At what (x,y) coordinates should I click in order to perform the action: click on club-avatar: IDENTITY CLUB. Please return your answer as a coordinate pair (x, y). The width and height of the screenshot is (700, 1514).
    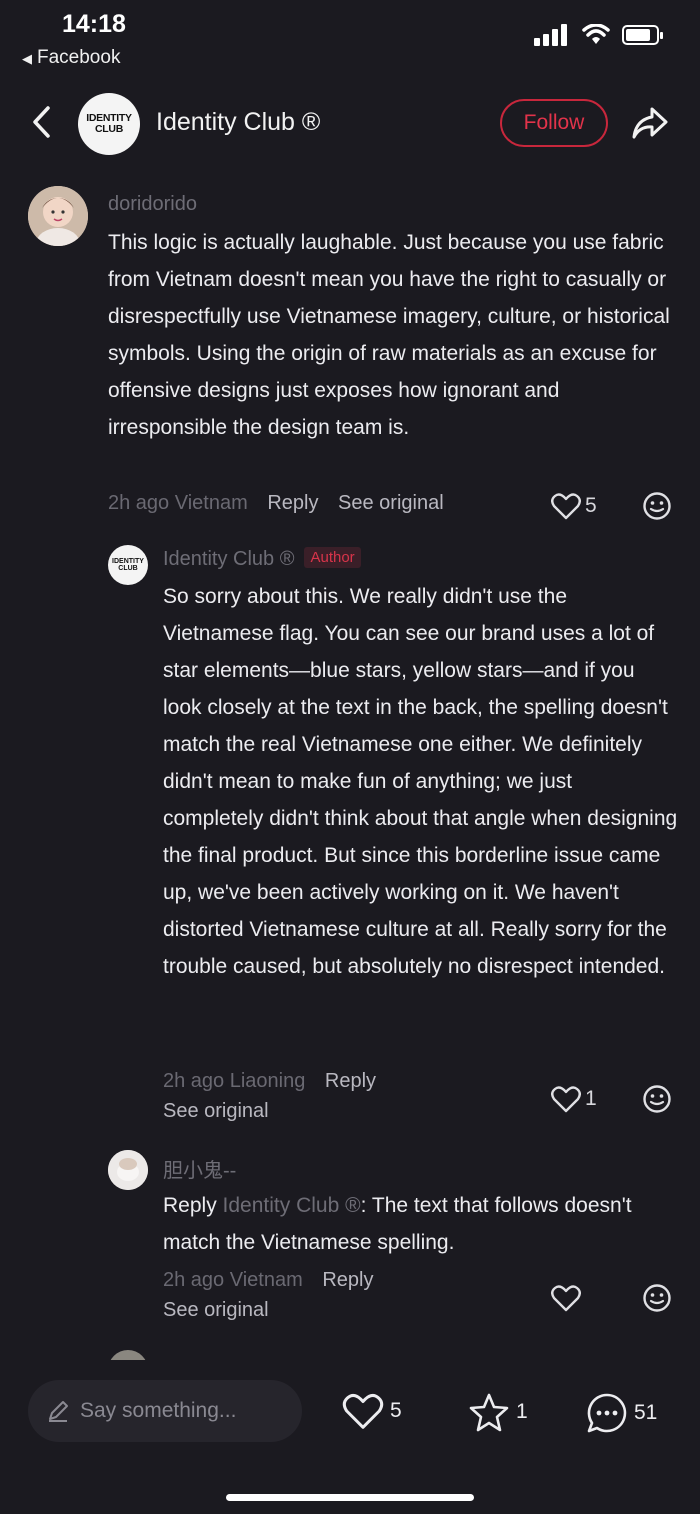
    Looking at the image, I should click on (109, 124).